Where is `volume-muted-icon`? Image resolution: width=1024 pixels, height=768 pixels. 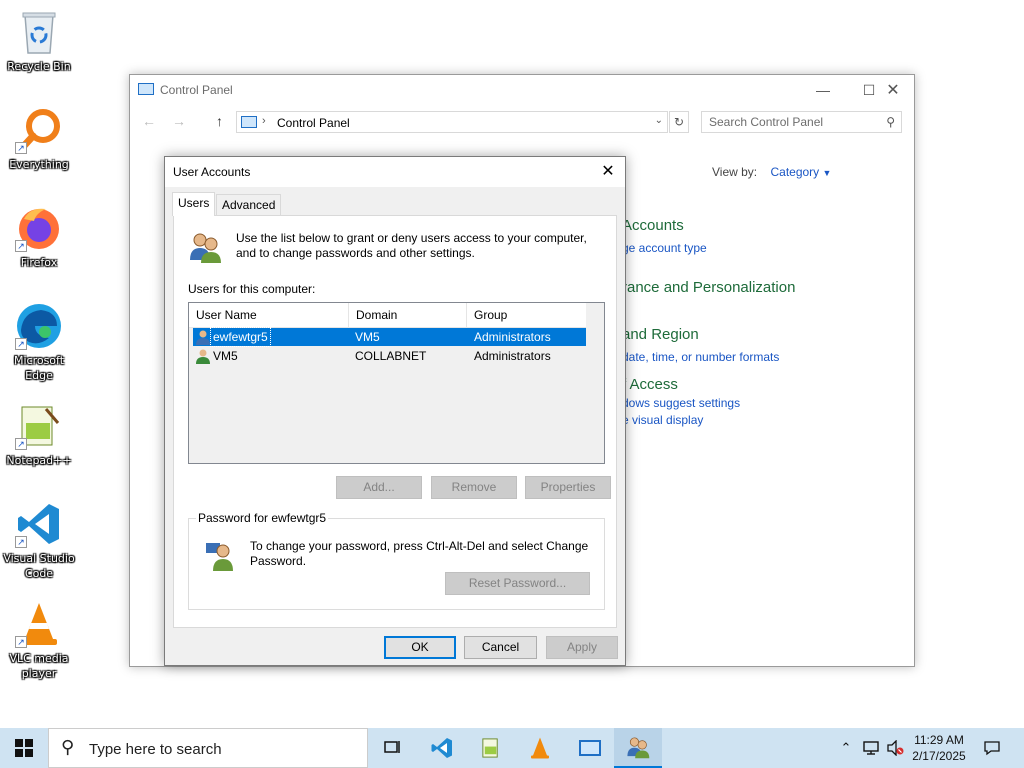
volume-muted-icon is located at coordinates (895, 748).